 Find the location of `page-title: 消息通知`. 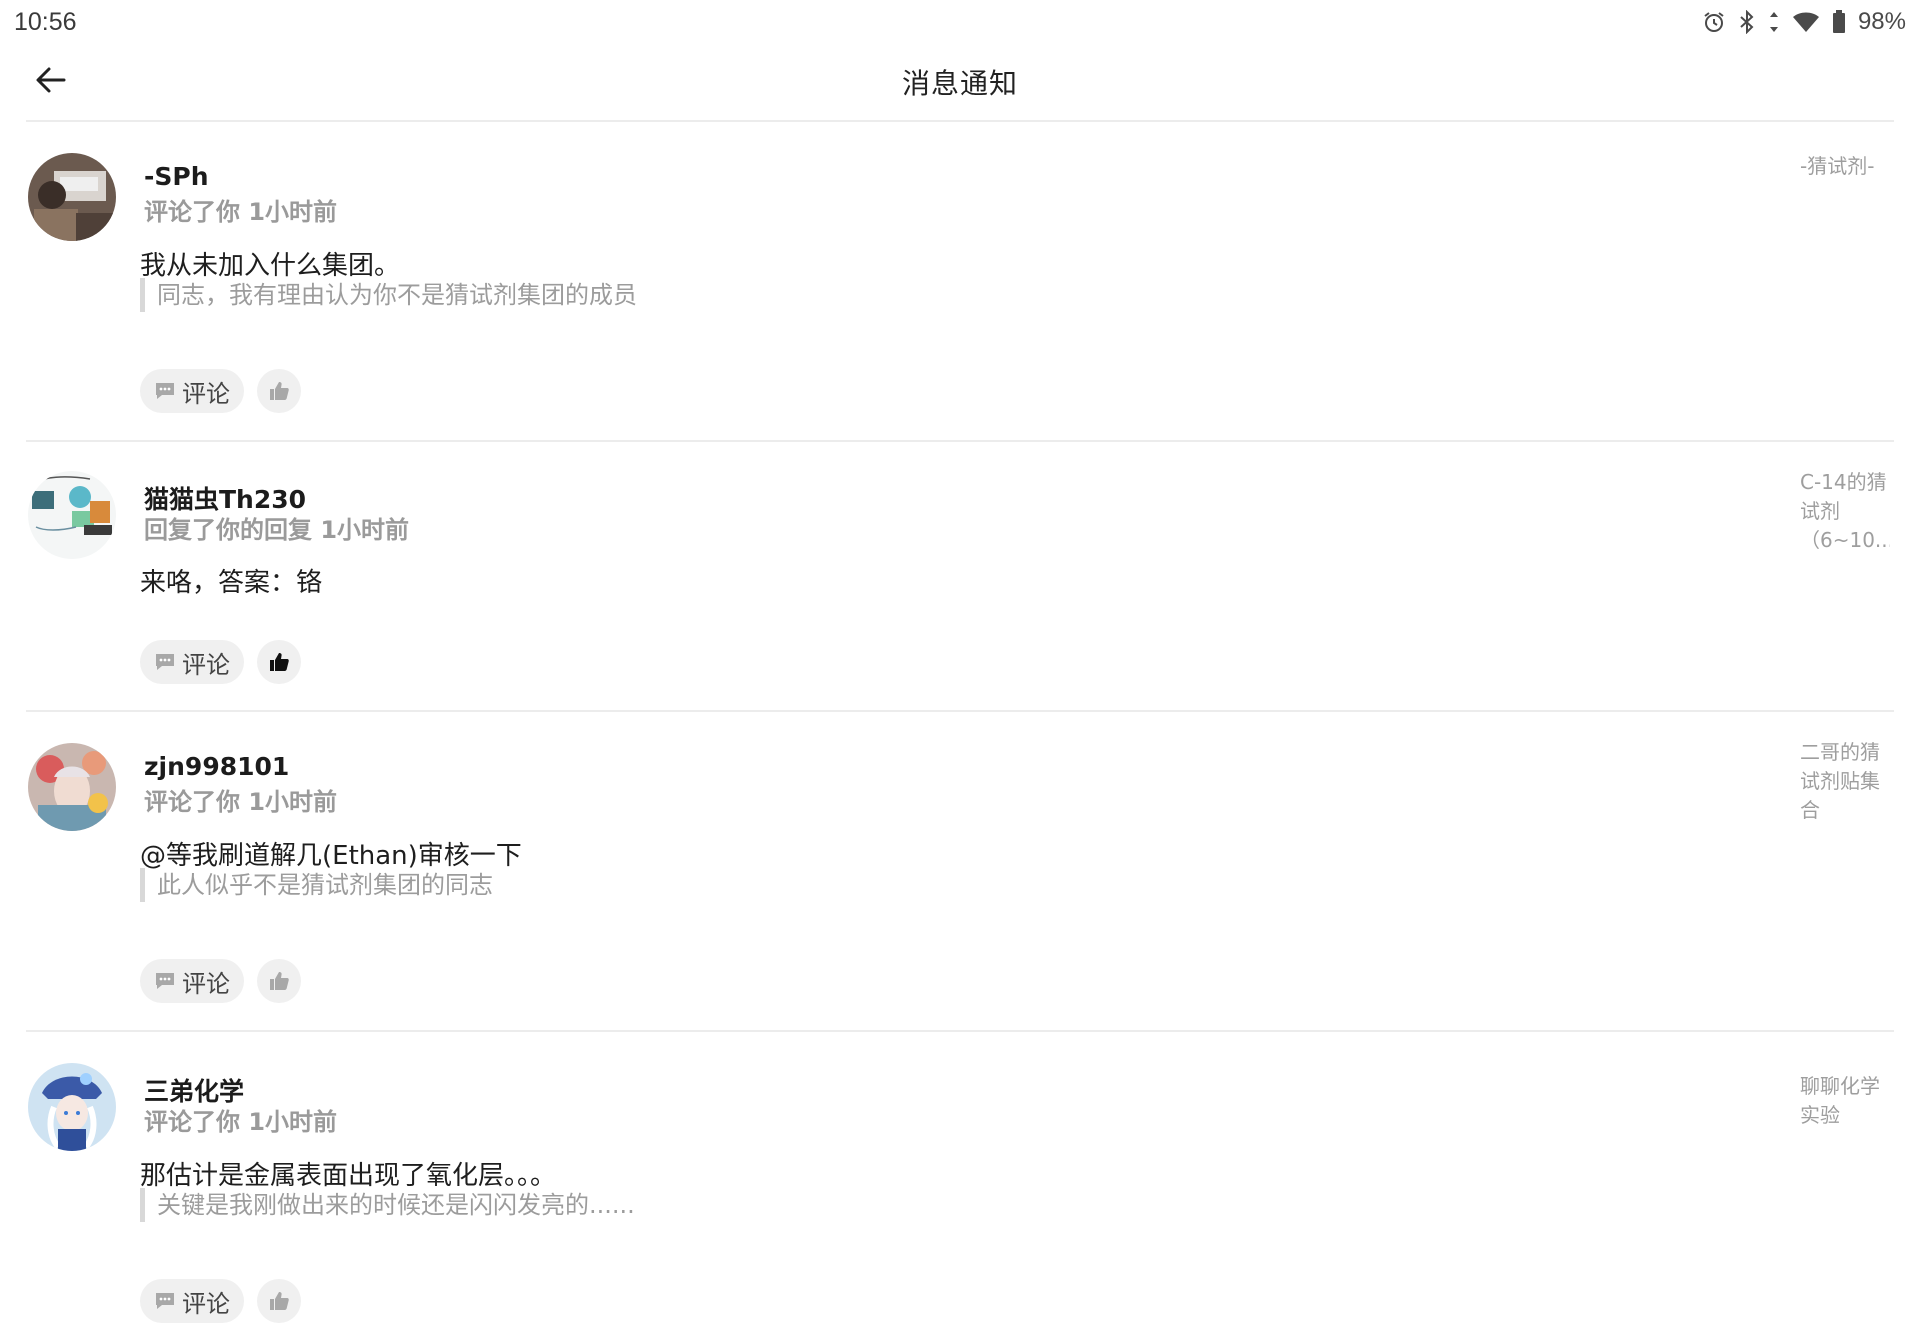

page-title: 消息通知 is located at coordinates (959, 83).